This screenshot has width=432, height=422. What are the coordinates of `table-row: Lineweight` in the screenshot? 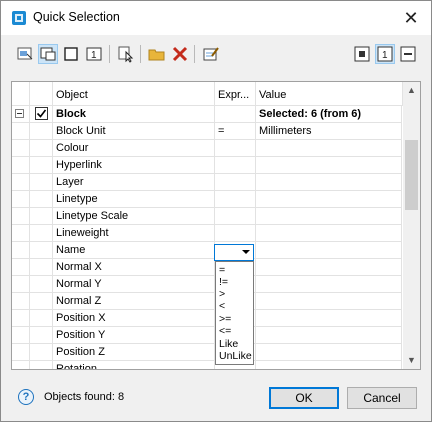 It's located at (207, 233).